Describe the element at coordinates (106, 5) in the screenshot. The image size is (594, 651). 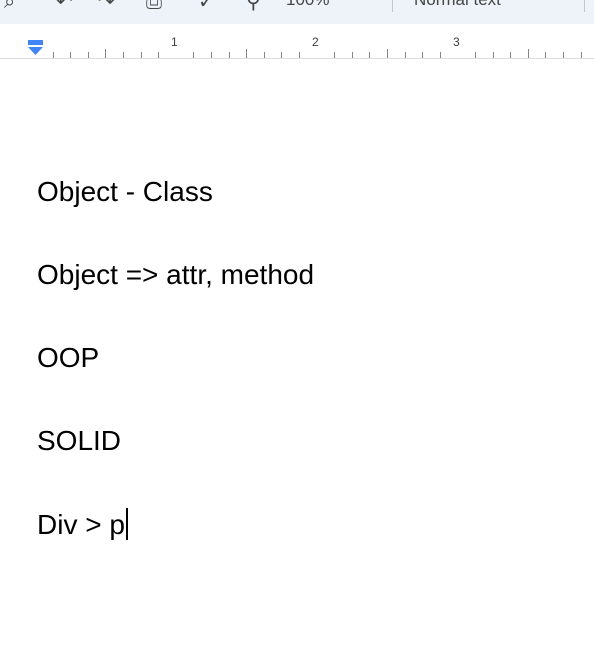
I see `redo-icon: ↷` at that location.